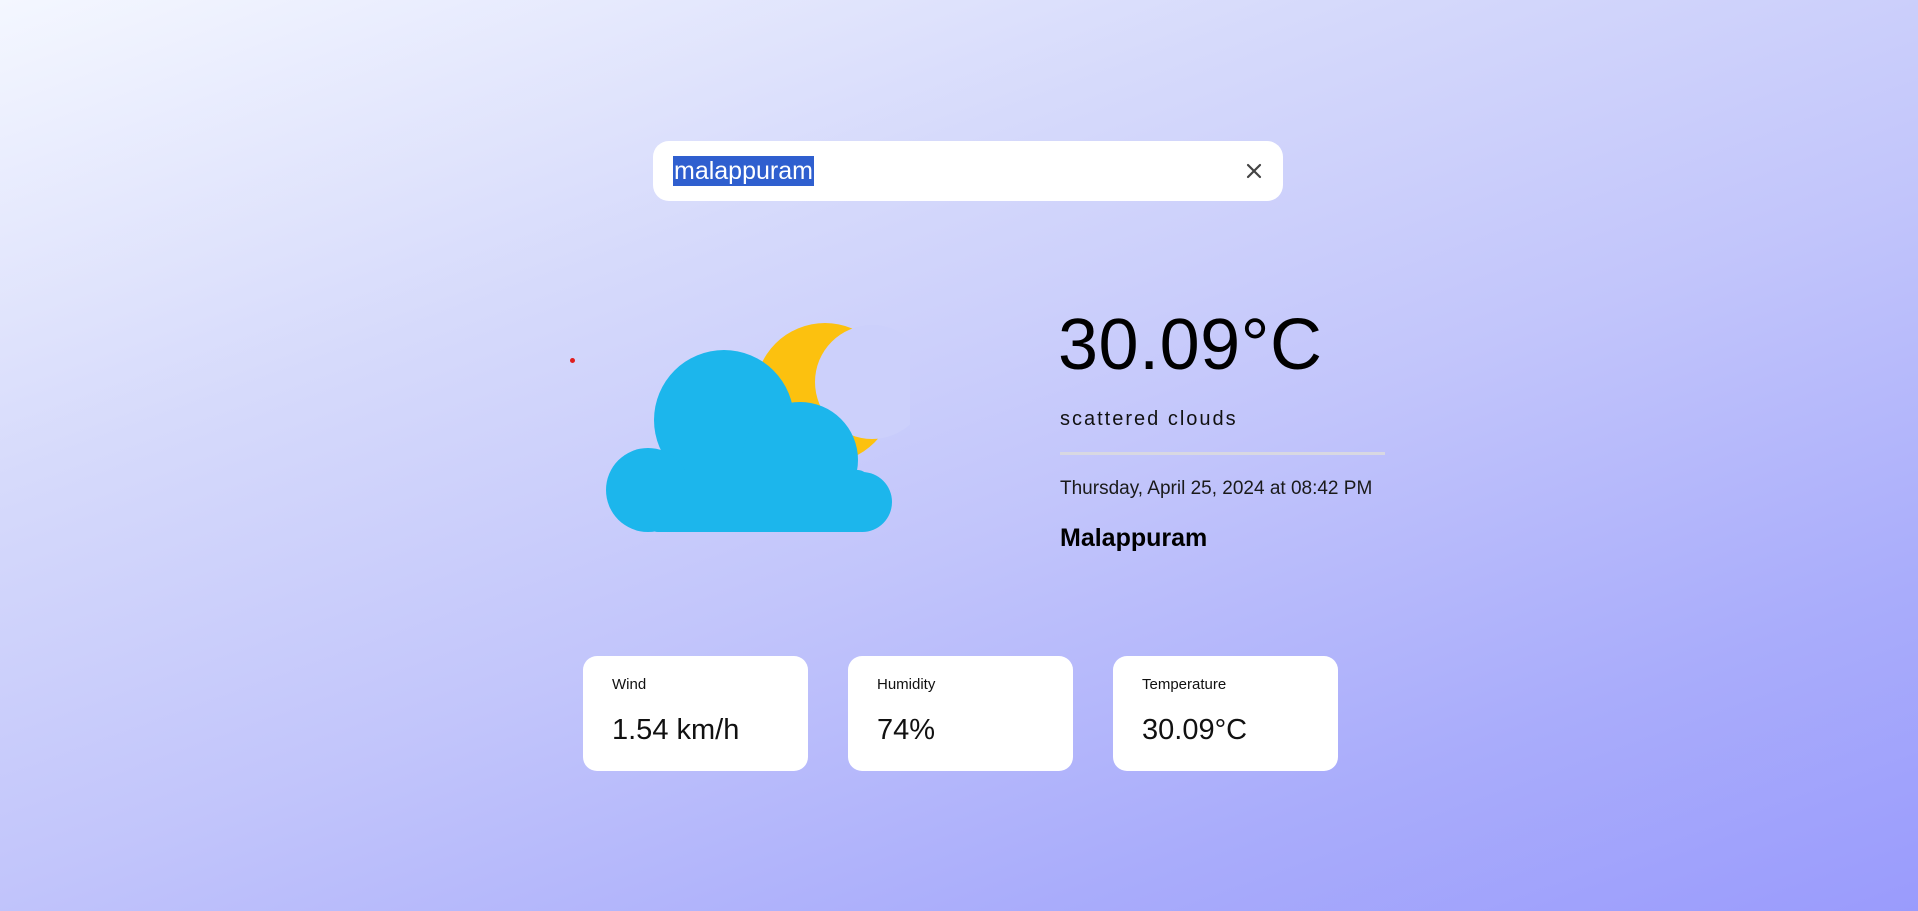  What do you see at coordinates (1222, 453) in the screenshot?
I see `divider` at bounding box center [1222, 453].